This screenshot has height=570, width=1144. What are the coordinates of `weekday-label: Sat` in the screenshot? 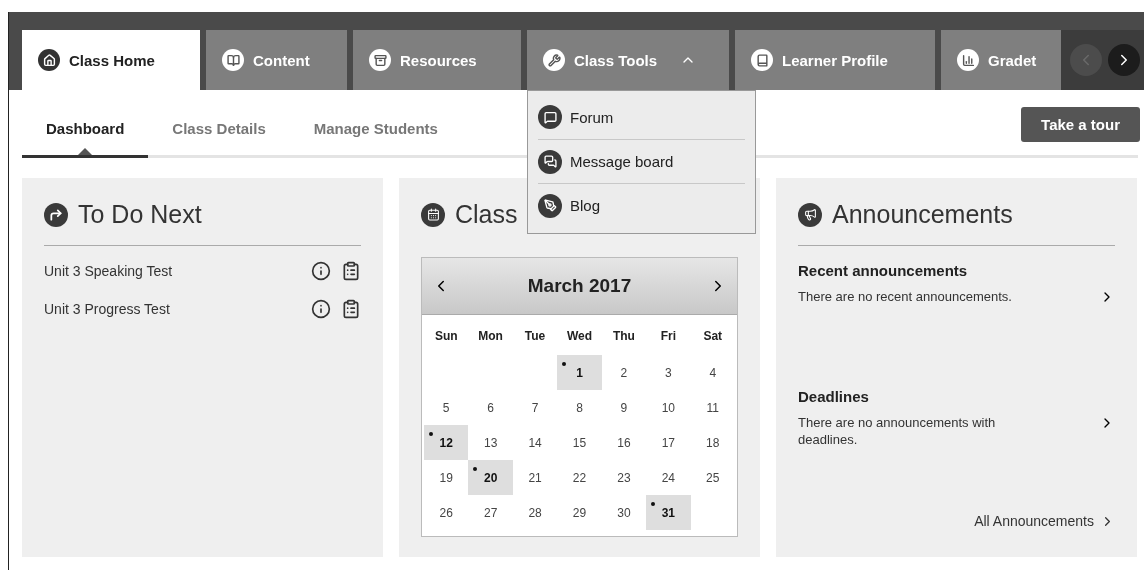 It's located at (713, 336).